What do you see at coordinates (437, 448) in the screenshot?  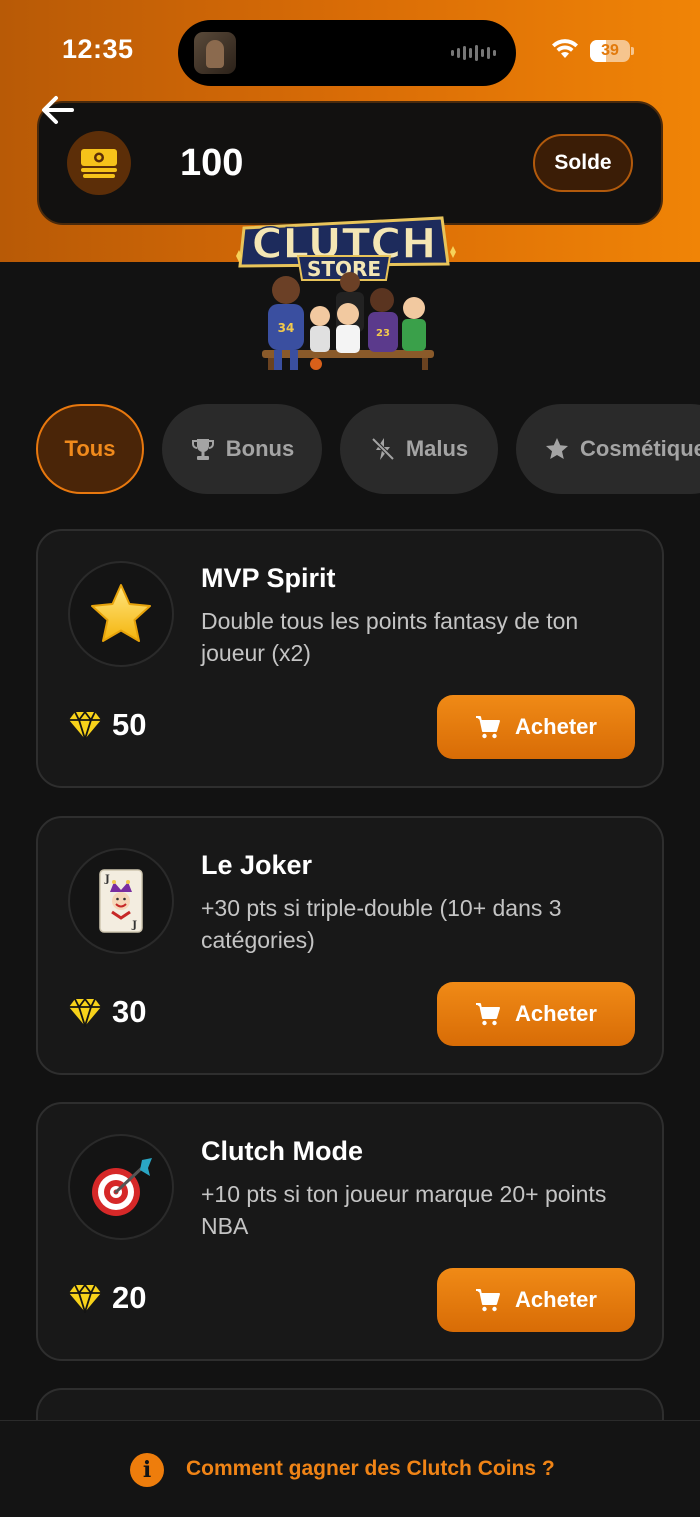 I see `tab-label: Malus` at bounding box center [437, 448].